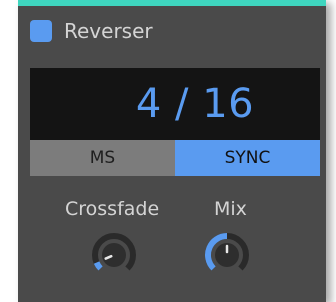 This screenshot has height=302, width=336. I want to click on mix-knob, so click(227, 255).